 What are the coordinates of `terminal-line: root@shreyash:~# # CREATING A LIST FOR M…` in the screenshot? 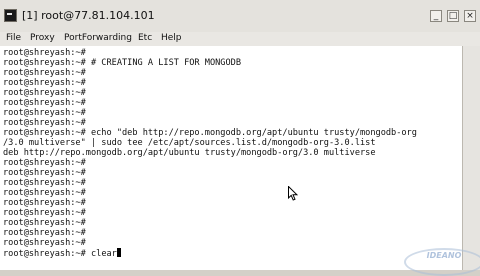 It's located at (122, 63).